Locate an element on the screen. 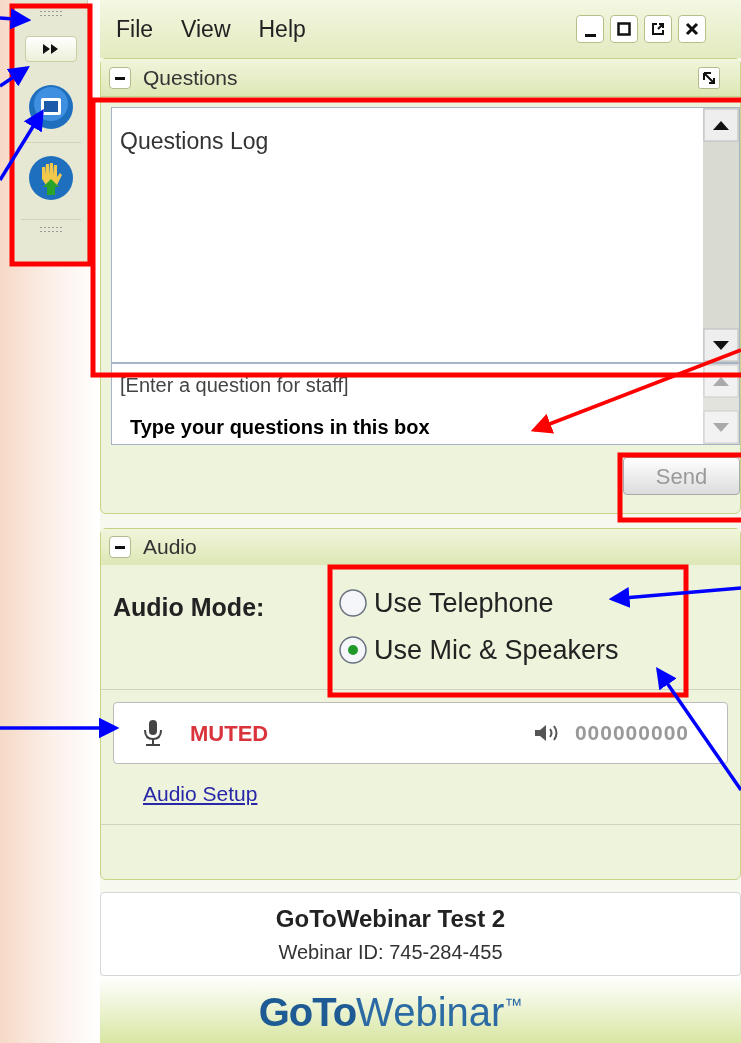 This screenshot has width=741, height=1043. question-input: [Enter a question for staff] Type your questions in this box is located at coordinates (425, 404).